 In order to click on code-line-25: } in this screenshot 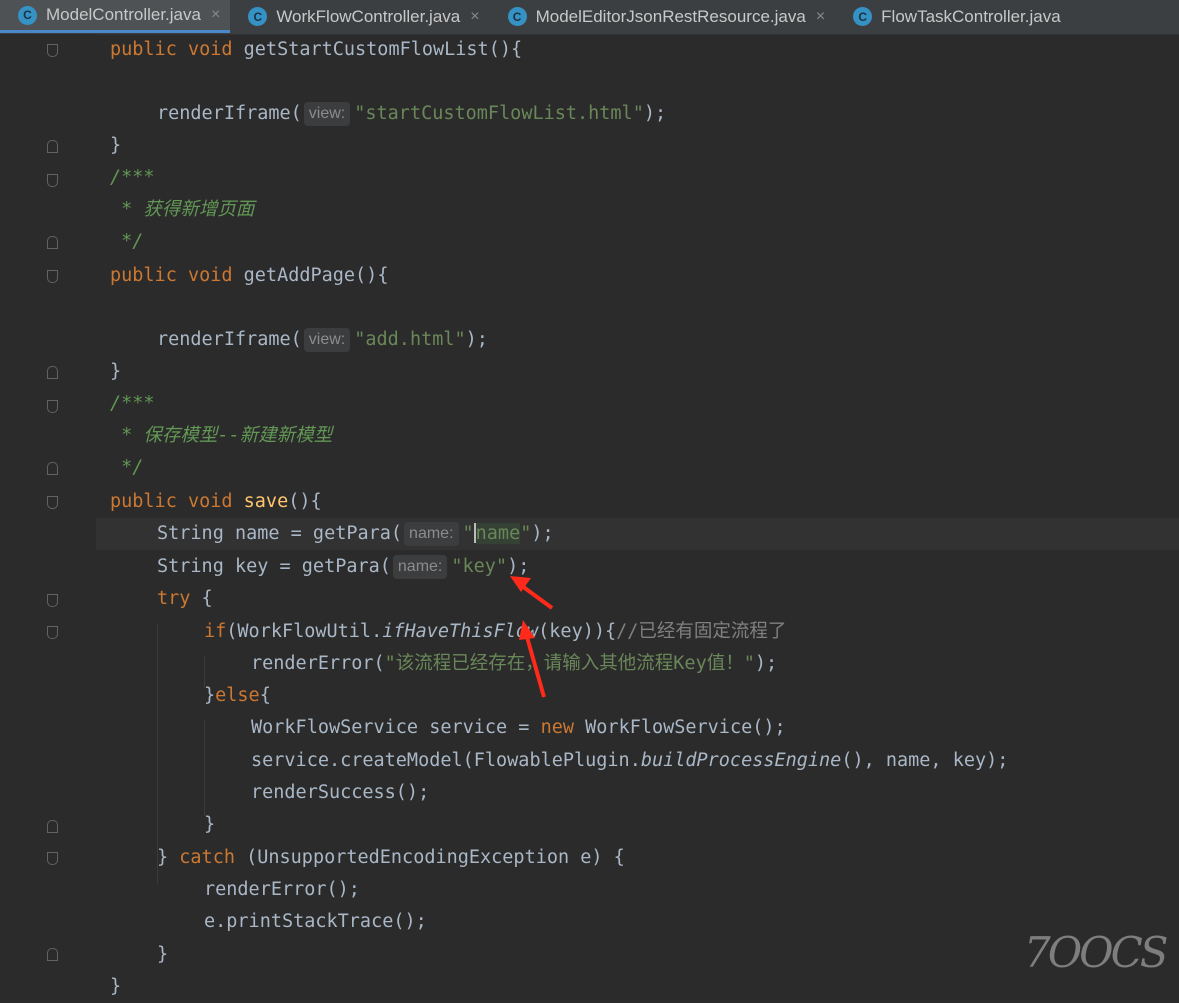, I will do `click(209, 825)`.